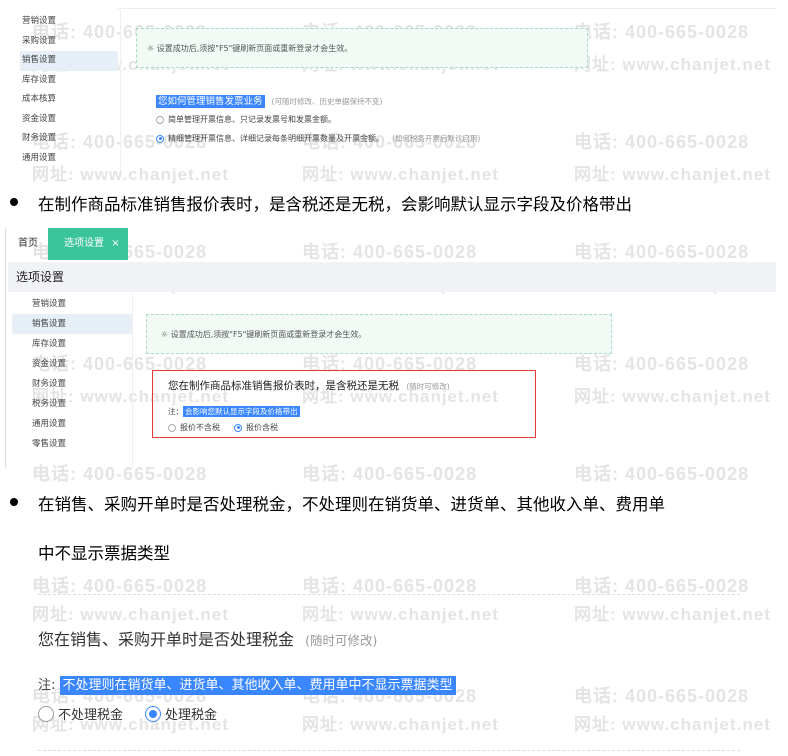 The image size is (788, 756). I want to click on question-hint: (可随时修改、历史单据保持不变), so click(327, 101).